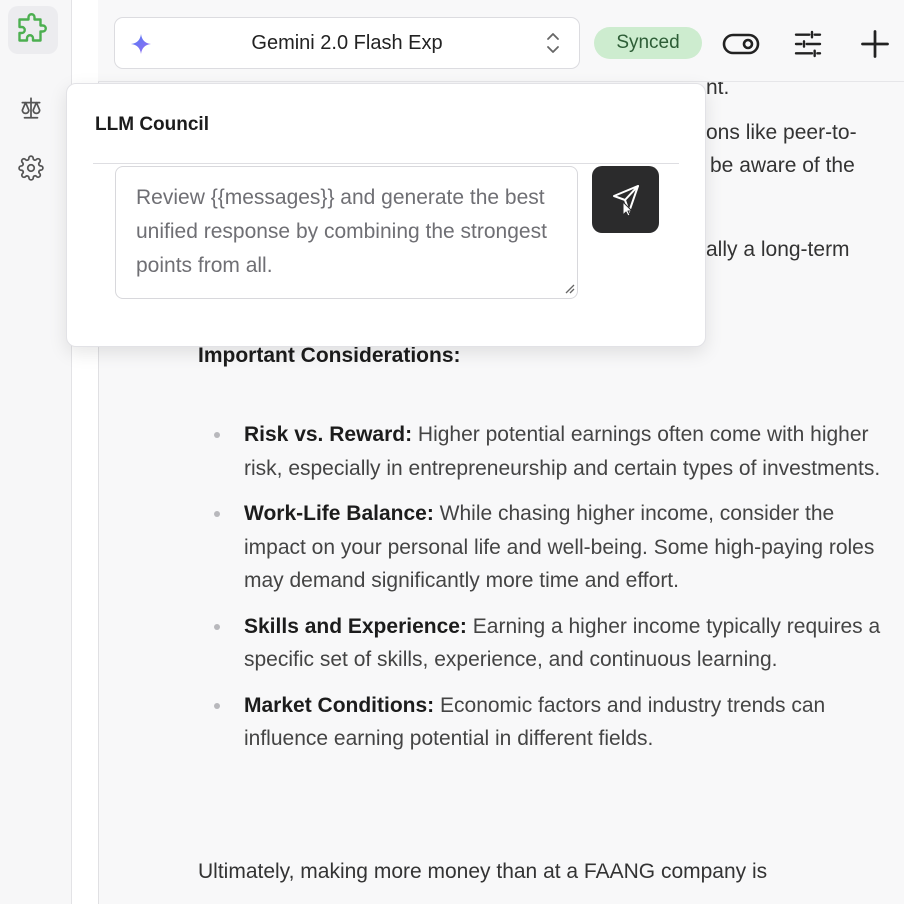 Image resolution: width=904 pixels, height=904 pixels. Describe the element at coordinates (328, 434) in the screenshot. I see `list-item-title: Risk vs. Reward:` at that location.